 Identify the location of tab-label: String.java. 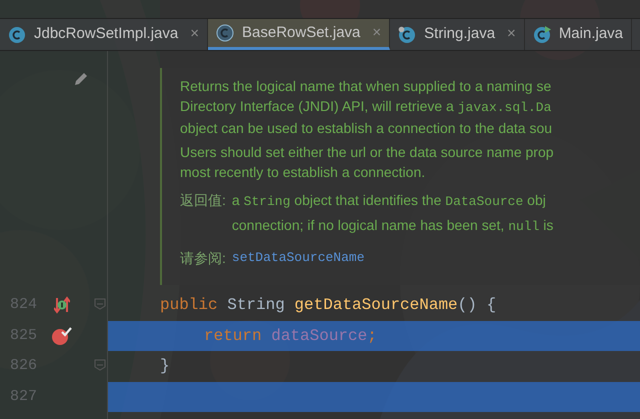
(460, 34).